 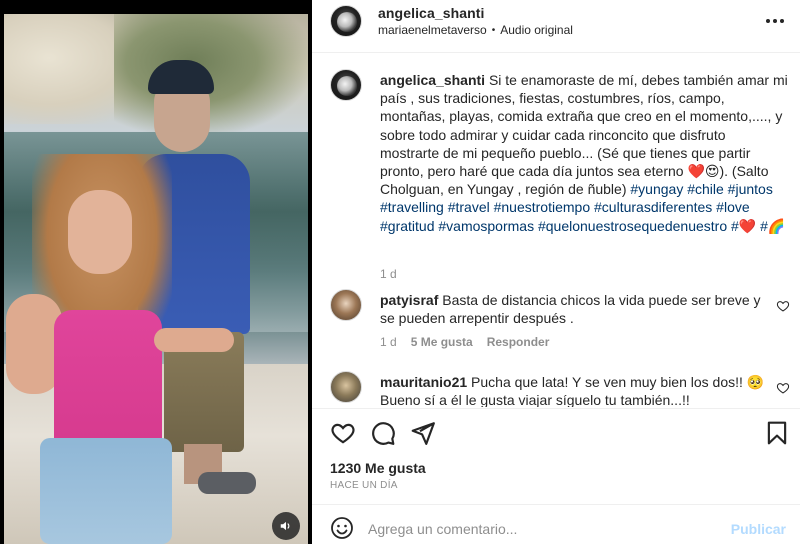 I want to click on paper-plane-icon, so click(x=423, y=433).